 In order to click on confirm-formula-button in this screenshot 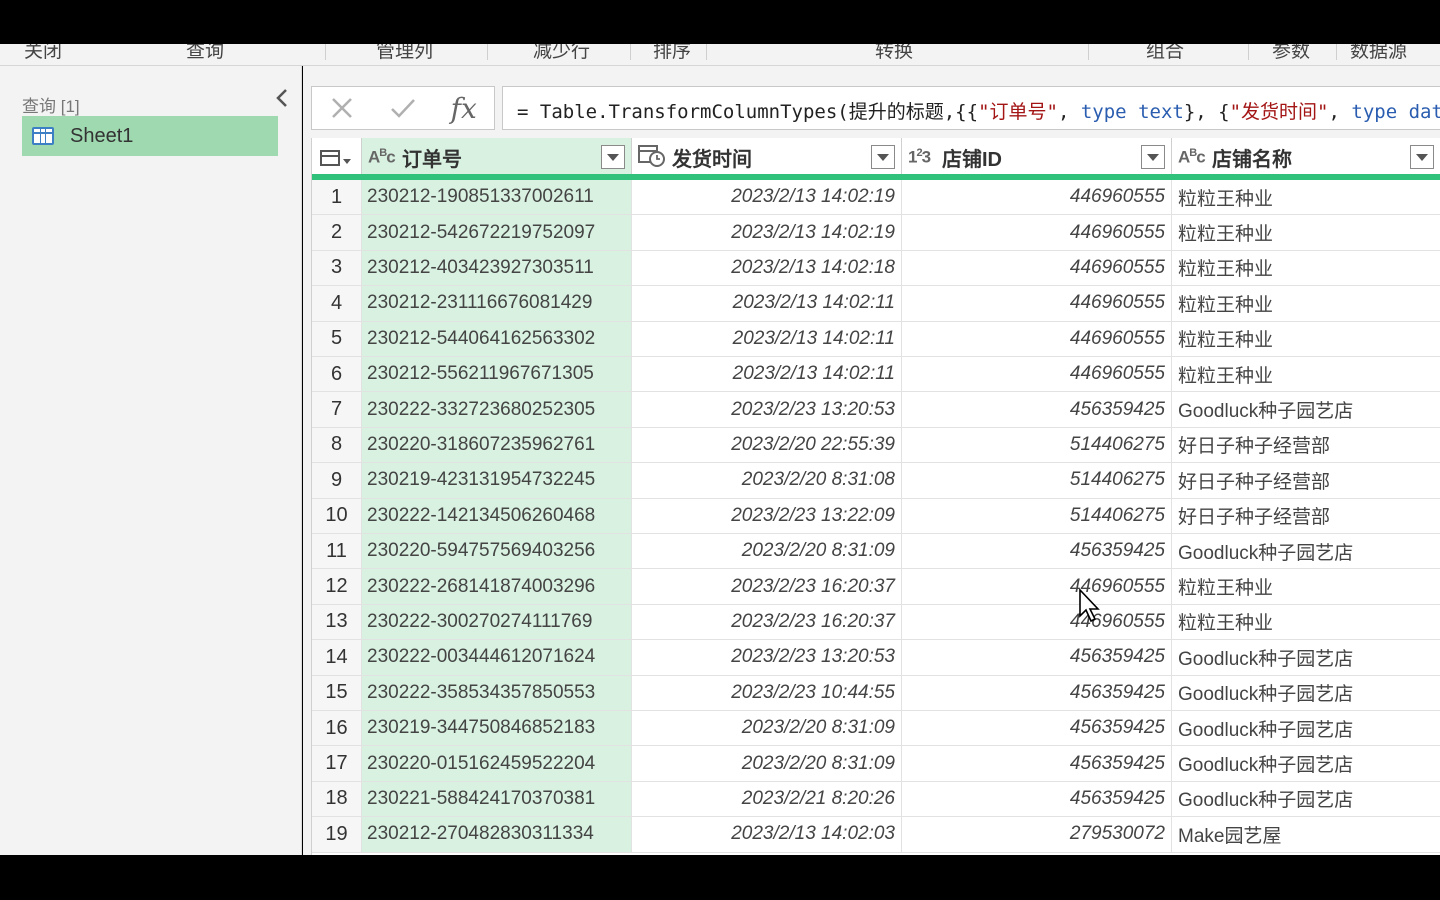, I will do `click(403, 108)`.